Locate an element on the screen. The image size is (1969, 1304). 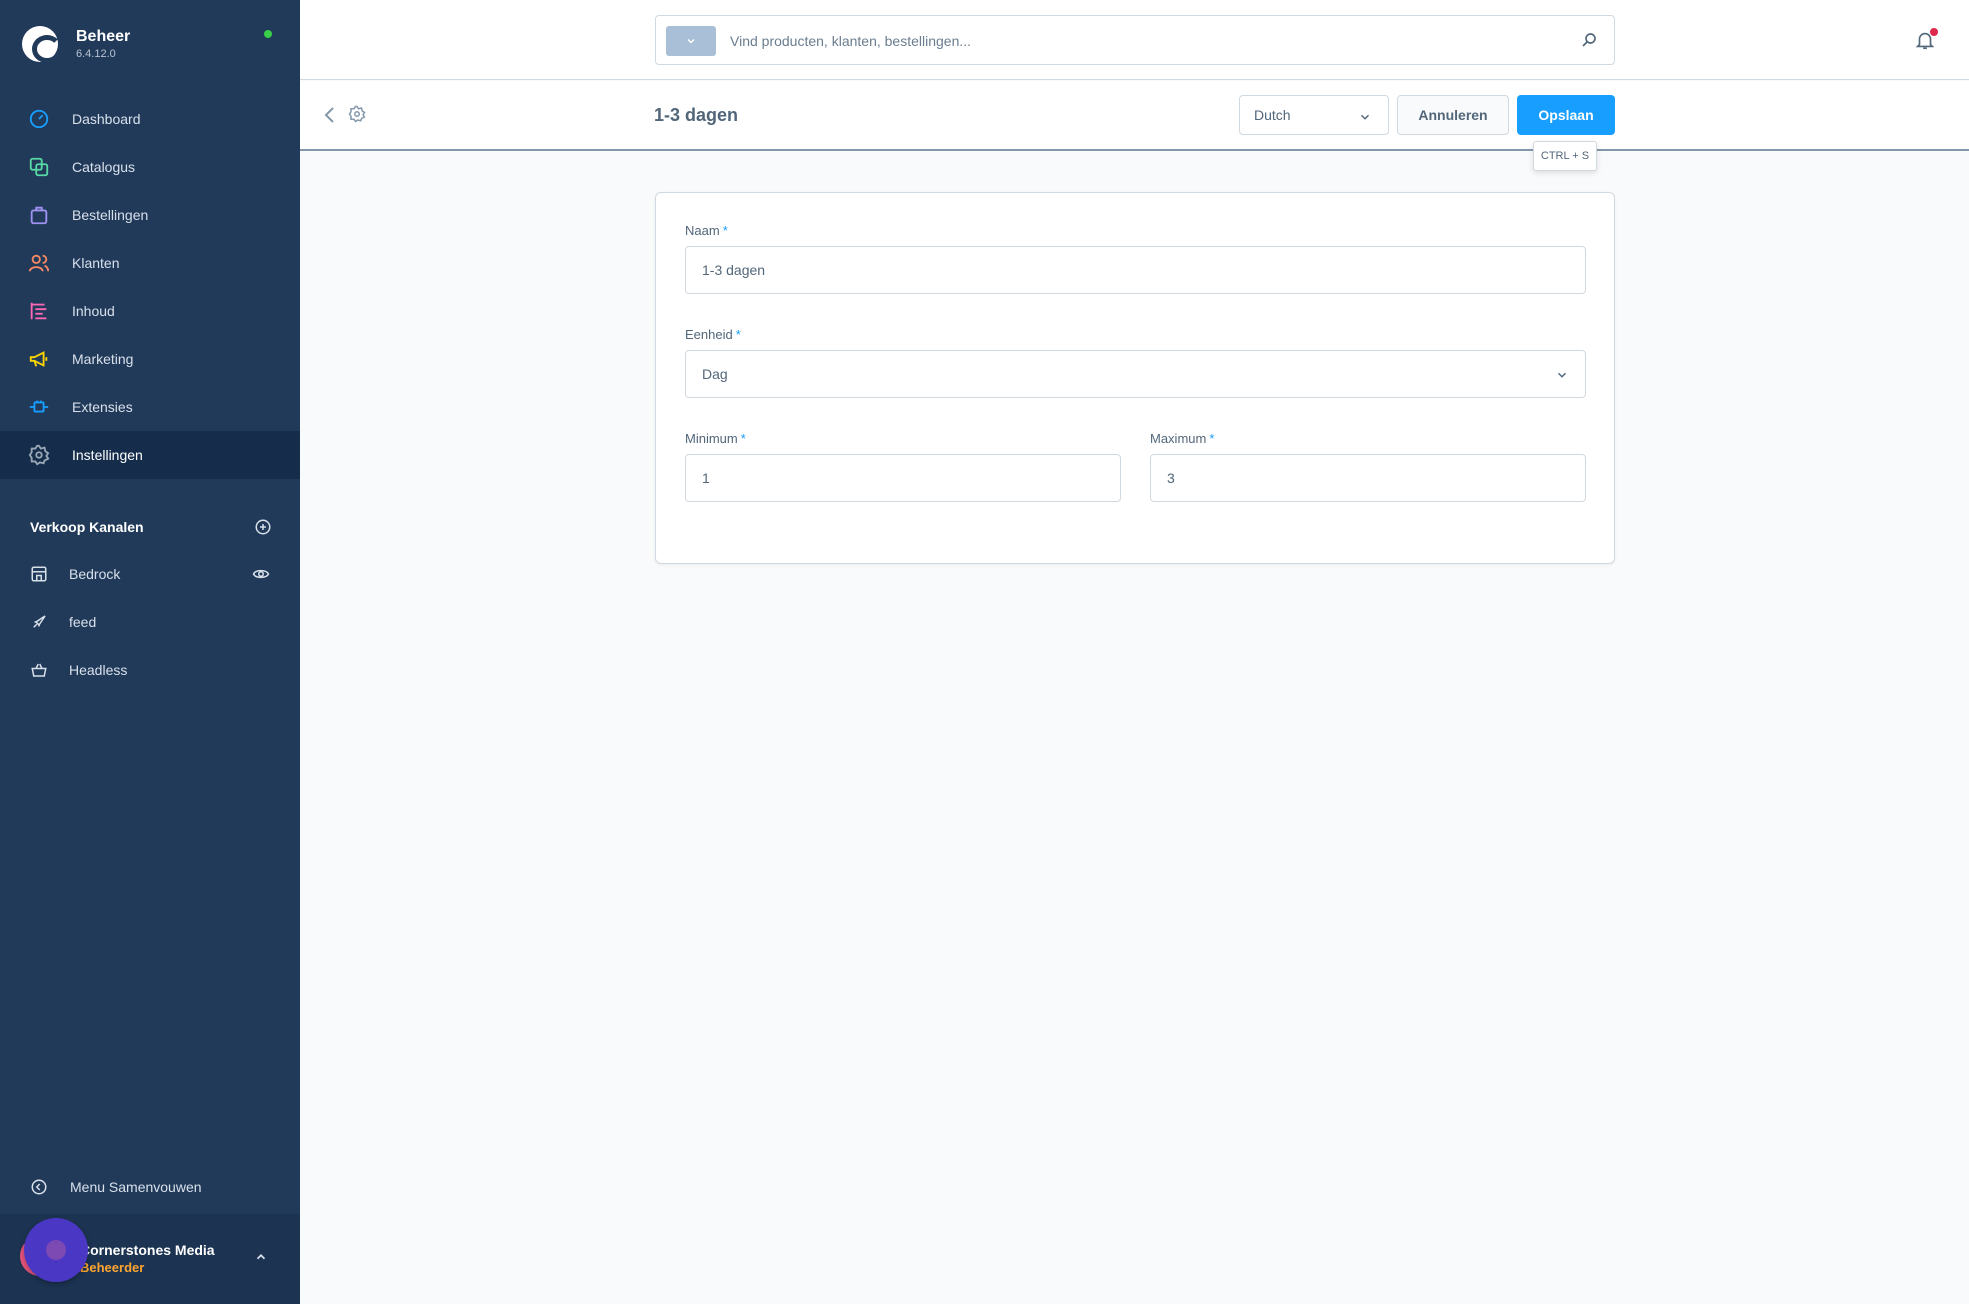
channel-item-headless: Headless is located at coordinates (150, 670).